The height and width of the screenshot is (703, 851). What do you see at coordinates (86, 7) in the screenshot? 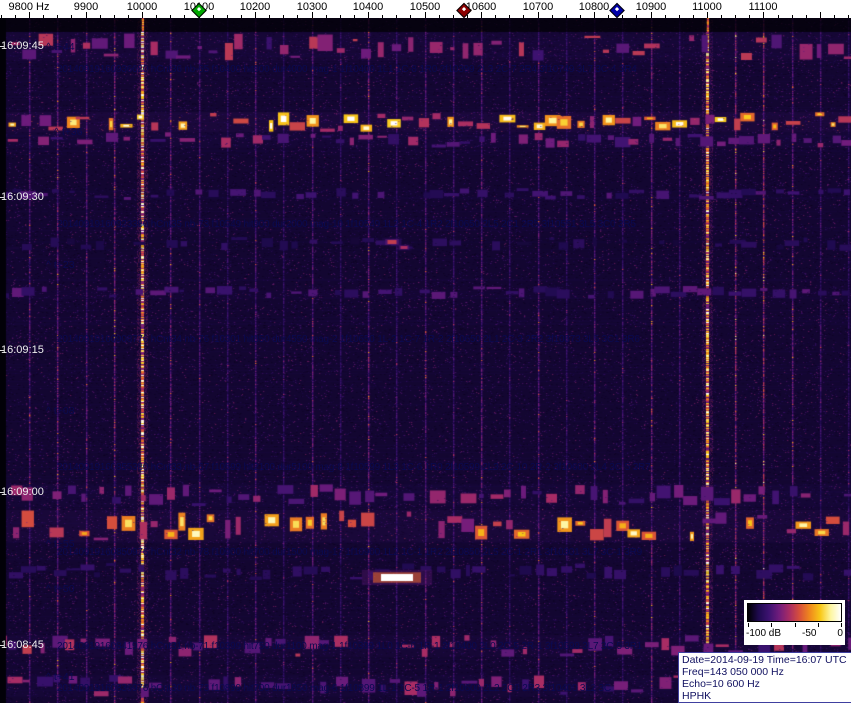
I see `freq-tick-label: 9900` at bounding box center [86, 7].